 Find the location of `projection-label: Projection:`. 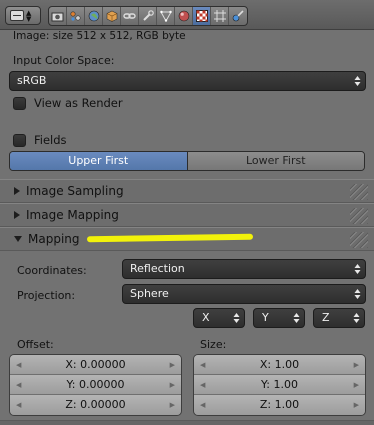

projection-label: Projection: is located at coordinates (46, 295).